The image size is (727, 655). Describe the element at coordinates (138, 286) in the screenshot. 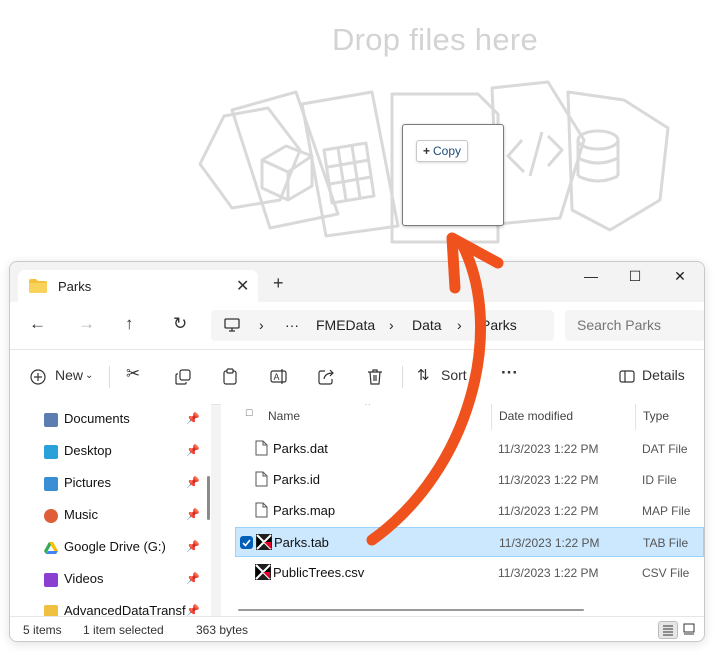

I see `tab-parks: Parks ✕` at that location.